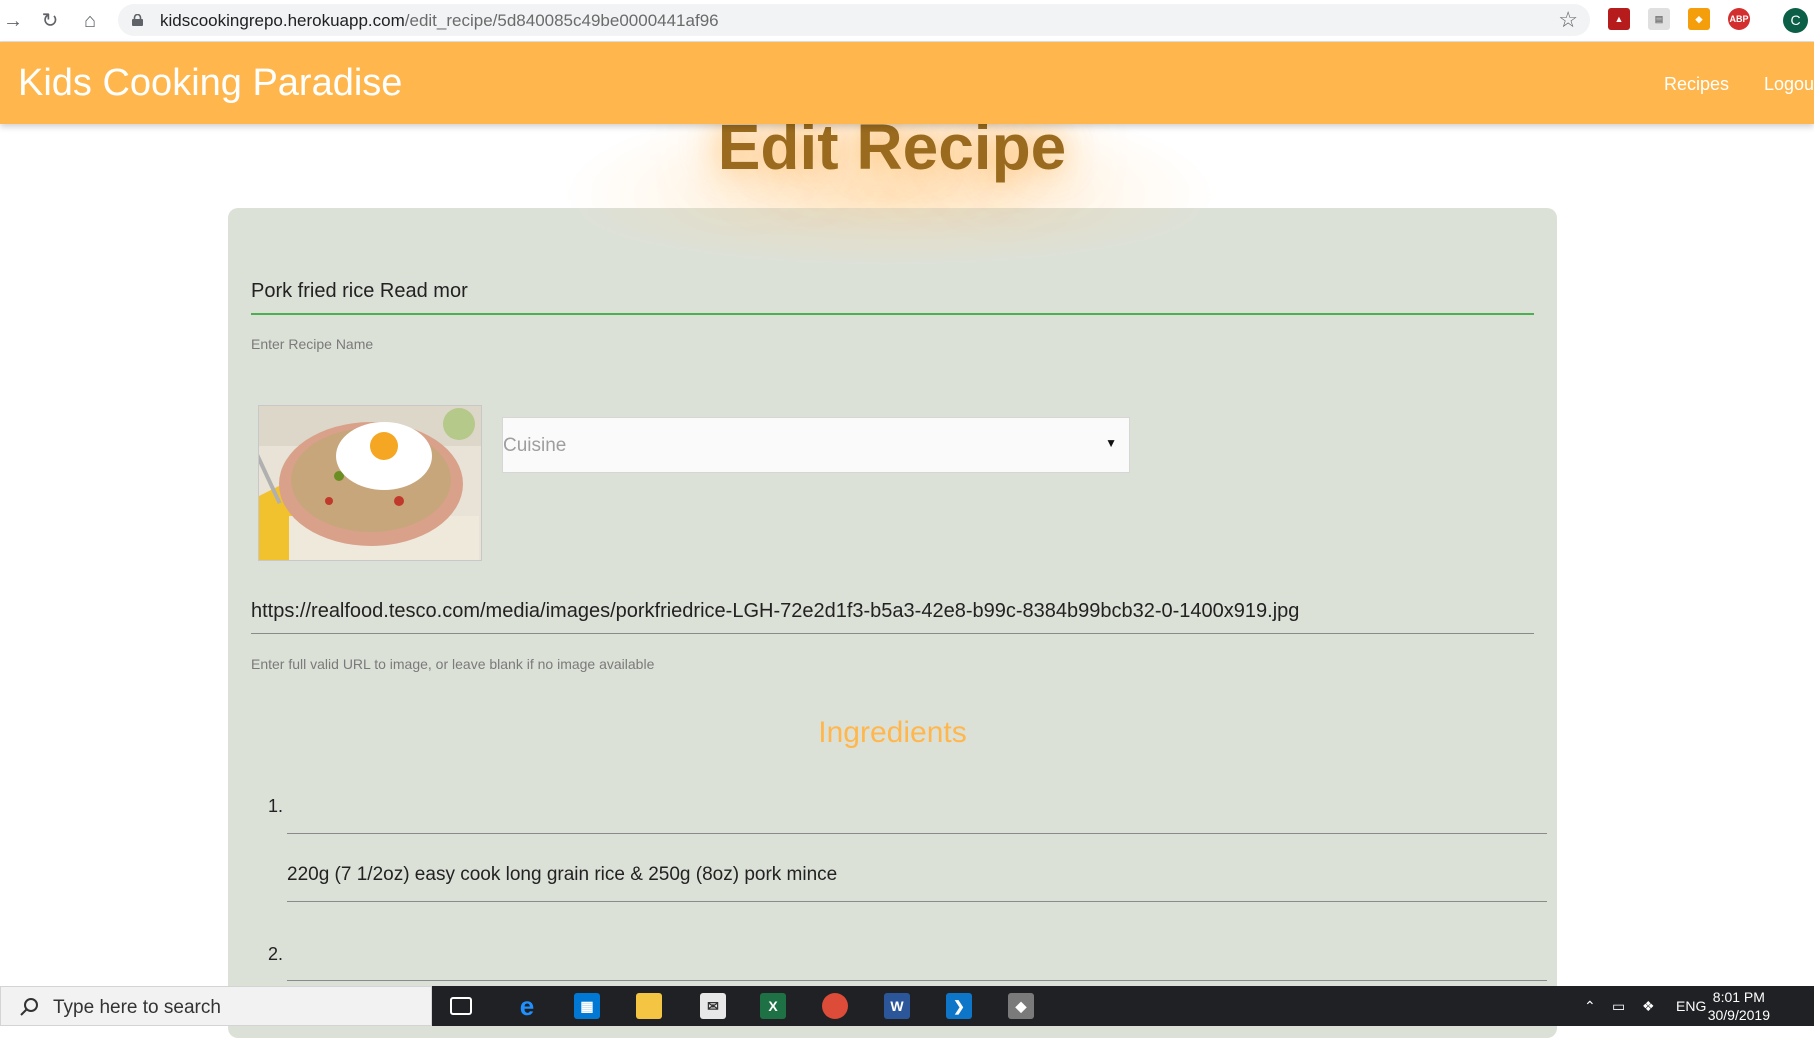 This screenshot has width=1814, height=1038. Describe the element at coordinates (29, 1007) in the screenshot. I see `search-icon` at that location.